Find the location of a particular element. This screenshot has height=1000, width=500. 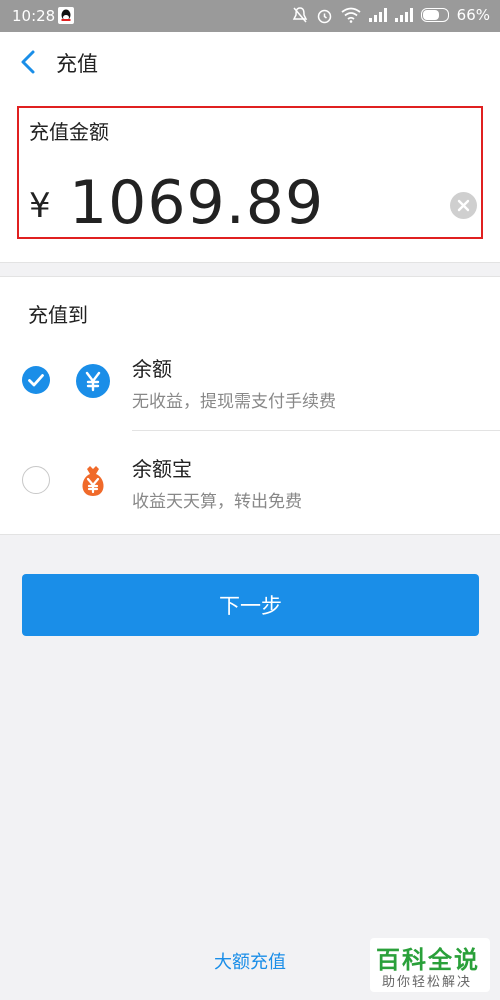

page-title: 充值 is located at coordinates (77, 64).